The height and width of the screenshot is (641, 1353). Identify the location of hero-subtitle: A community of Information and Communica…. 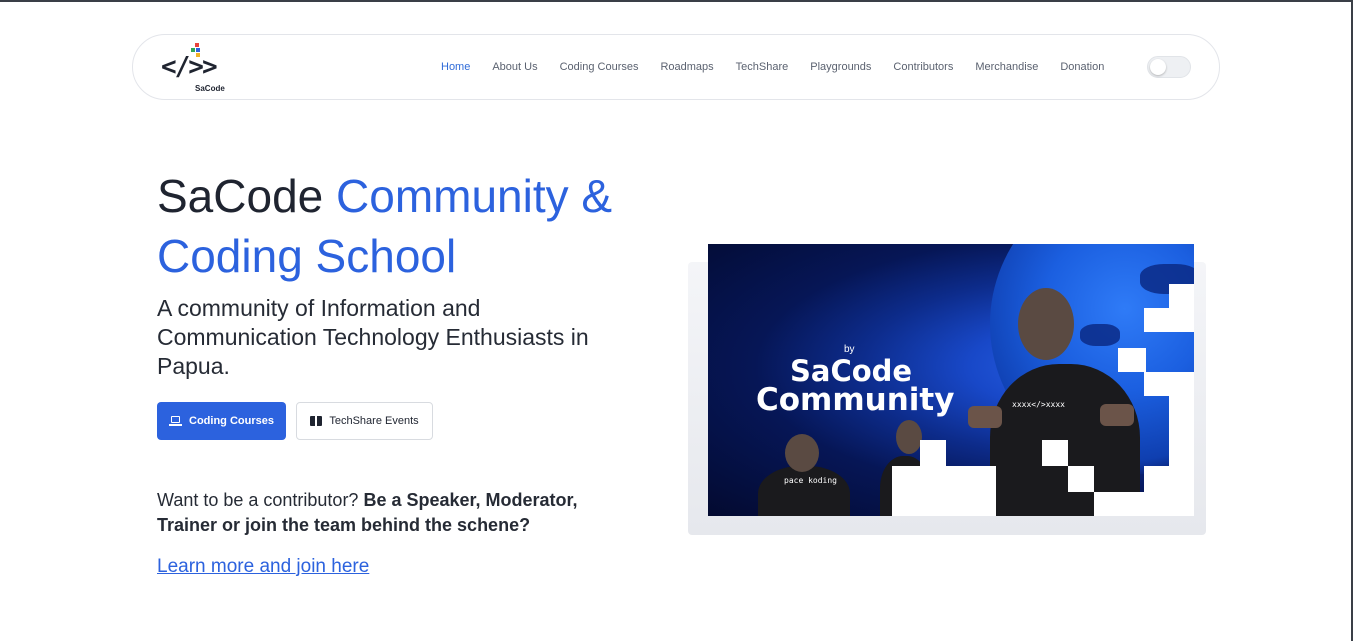
(373, 337).